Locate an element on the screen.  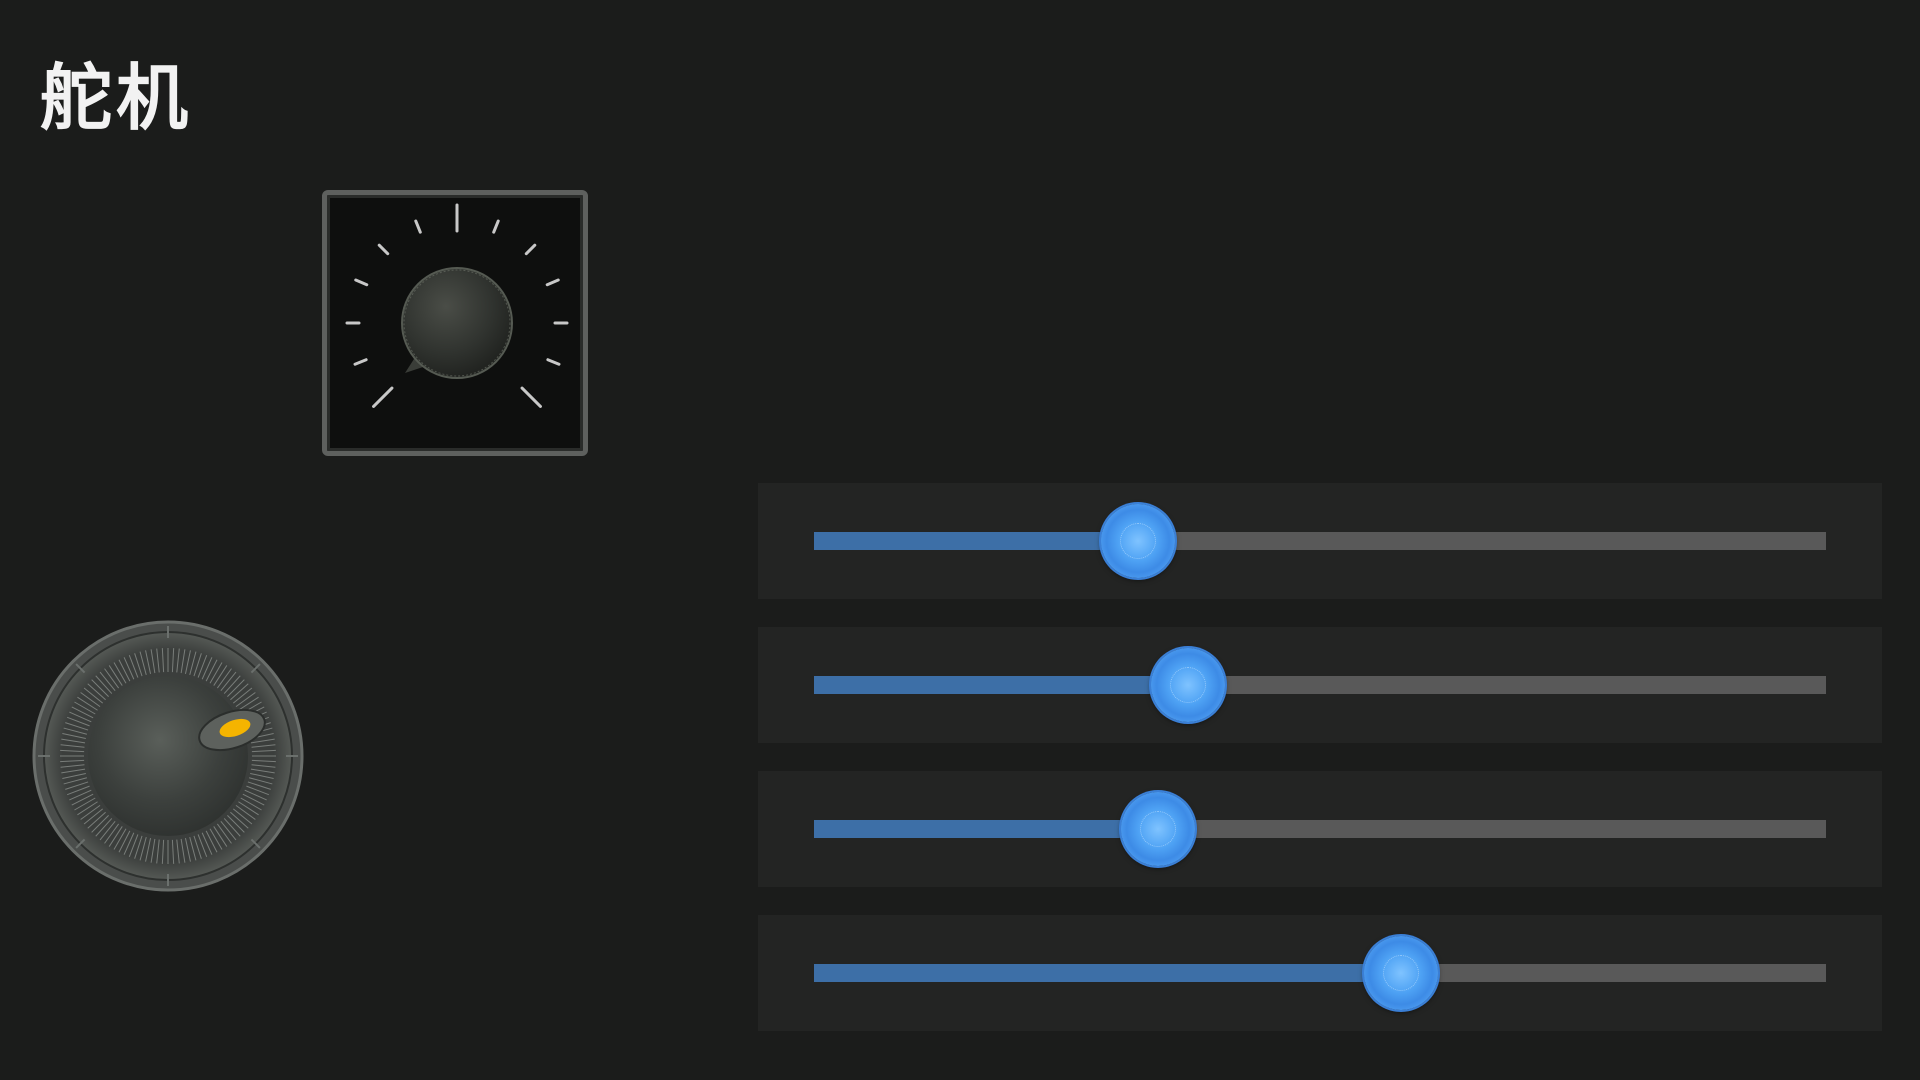
servo-dial-icon is located at coordinates (457, 305).